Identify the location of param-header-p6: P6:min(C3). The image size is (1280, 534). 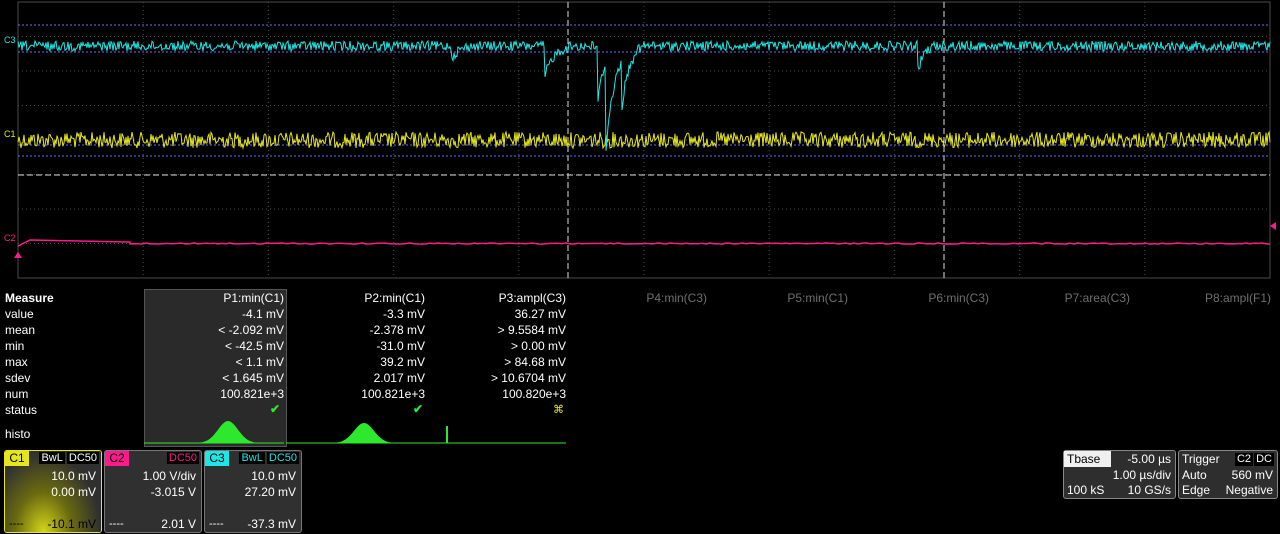
(958, 298).